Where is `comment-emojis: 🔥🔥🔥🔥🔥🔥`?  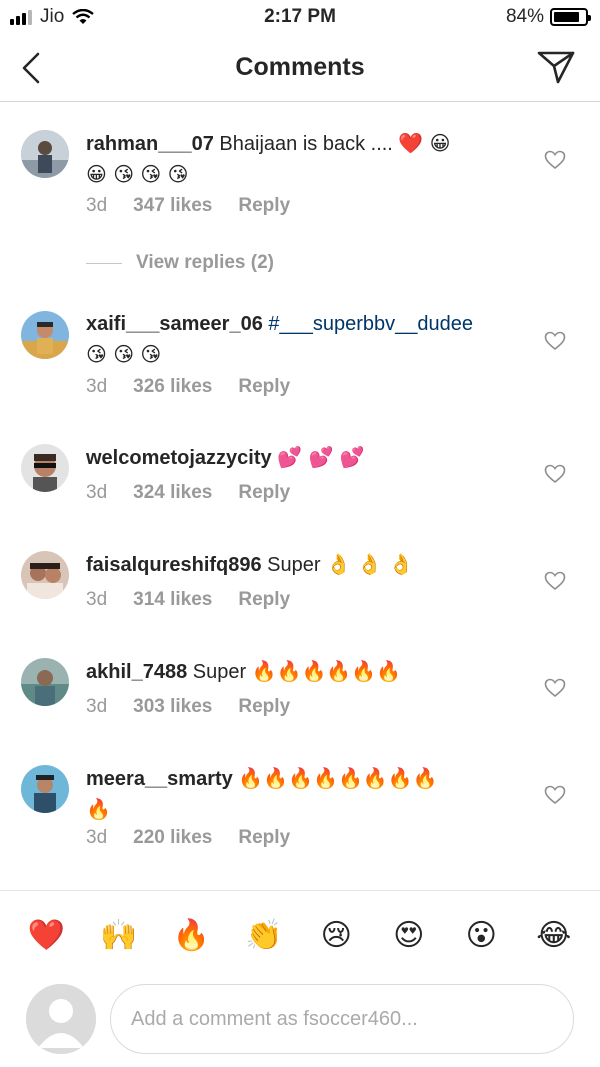 comment-emojis: 🔥🔥🔥🔥🔥🔥 is located at coordinates (326, 671).